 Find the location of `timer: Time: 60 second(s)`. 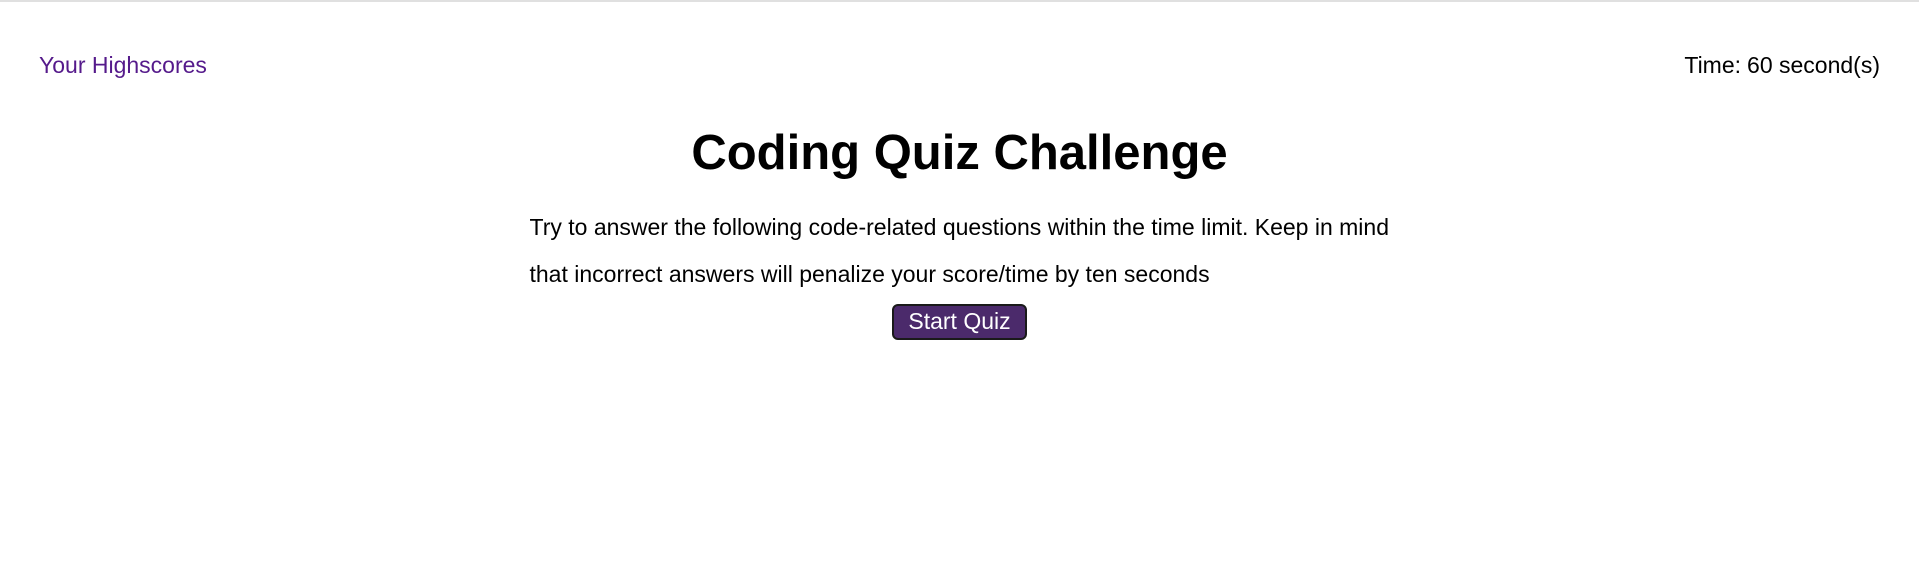

timer: Time: 60 second(s) is located at coordinates (1782, 65).